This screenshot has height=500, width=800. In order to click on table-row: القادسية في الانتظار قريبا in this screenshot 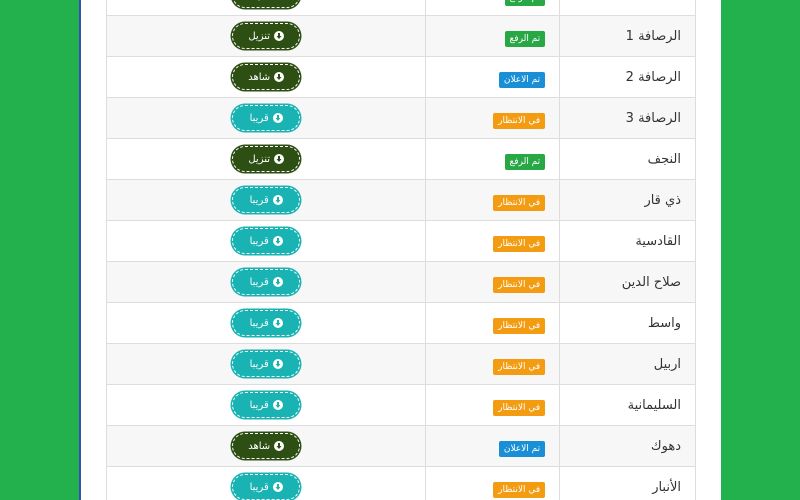, I will do `click(401, 241)`.